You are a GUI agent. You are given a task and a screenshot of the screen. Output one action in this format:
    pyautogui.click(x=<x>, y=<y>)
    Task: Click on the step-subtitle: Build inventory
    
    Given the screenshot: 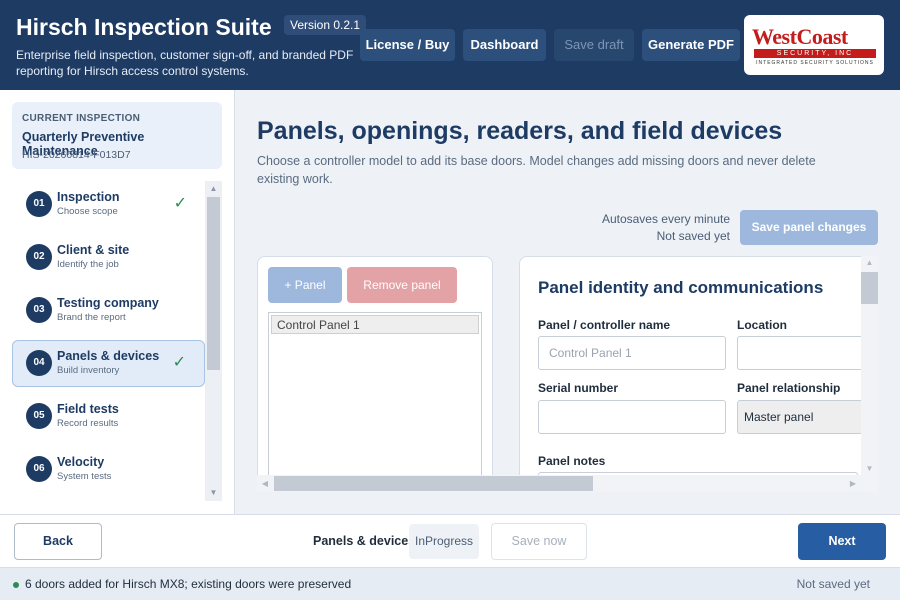 What is the action you would take?
    pyautogui.click(x=88, y=370)
    